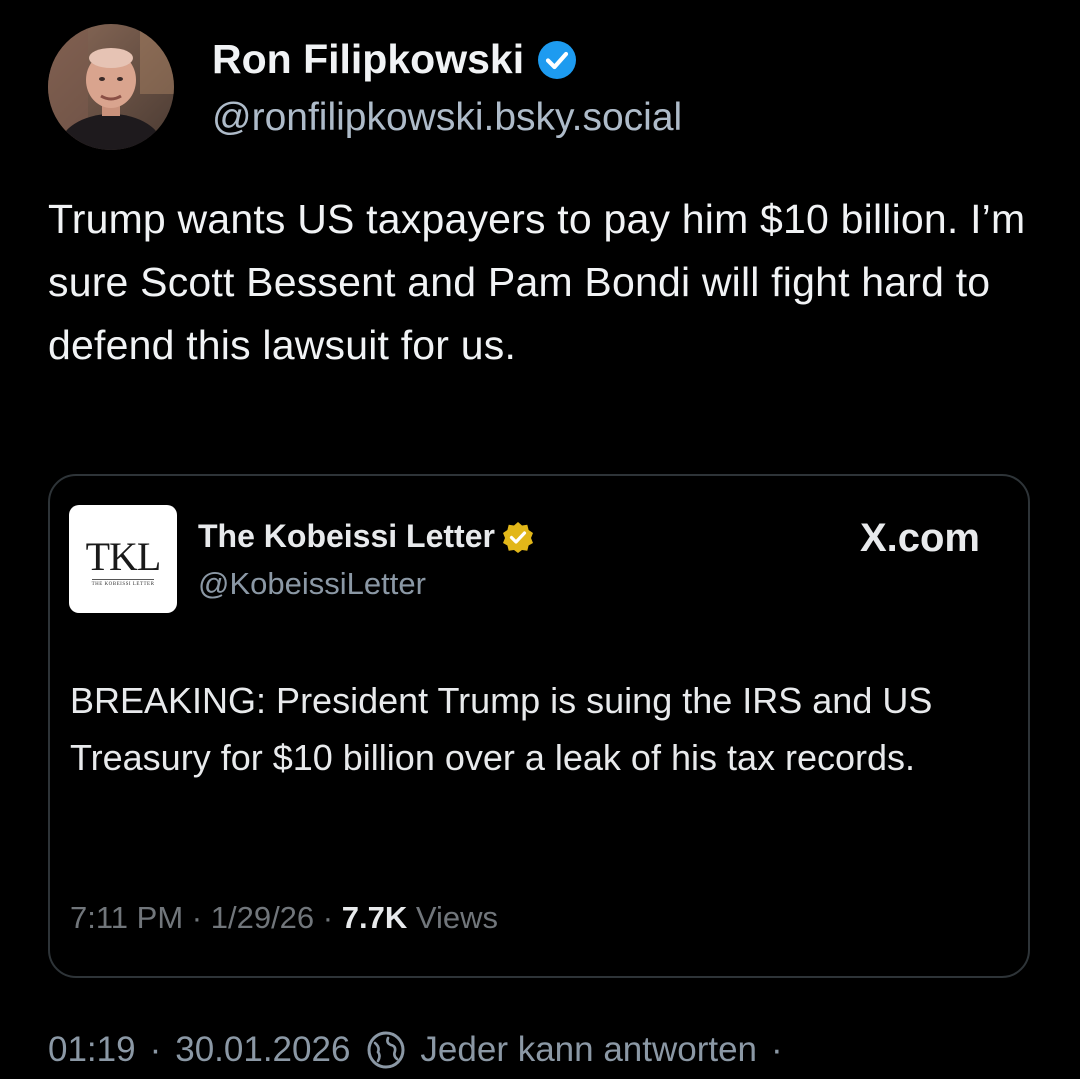 The image size is (1080, 1079). I want to click on embed-views-label: Views, so click(456, 917).